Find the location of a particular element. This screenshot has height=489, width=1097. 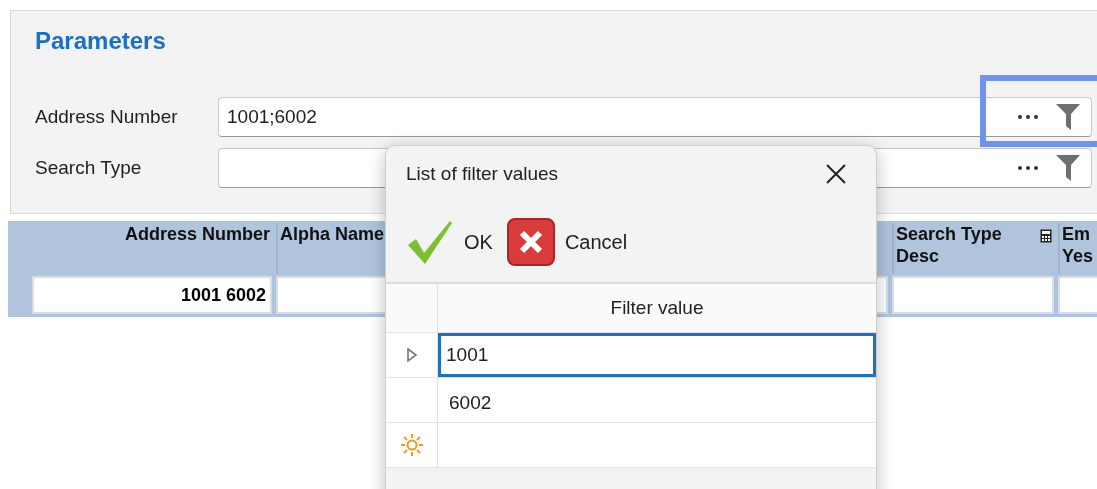

toolbar-button: Cancel is located at coordinates (567, 242).